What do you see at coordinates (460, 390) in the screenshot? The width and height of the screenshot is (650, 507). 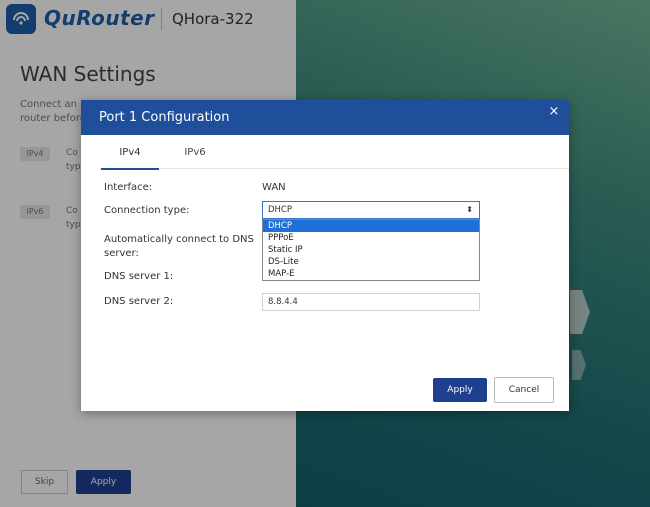 I see `apply-button: Apply` at bounding box center [460, 390].